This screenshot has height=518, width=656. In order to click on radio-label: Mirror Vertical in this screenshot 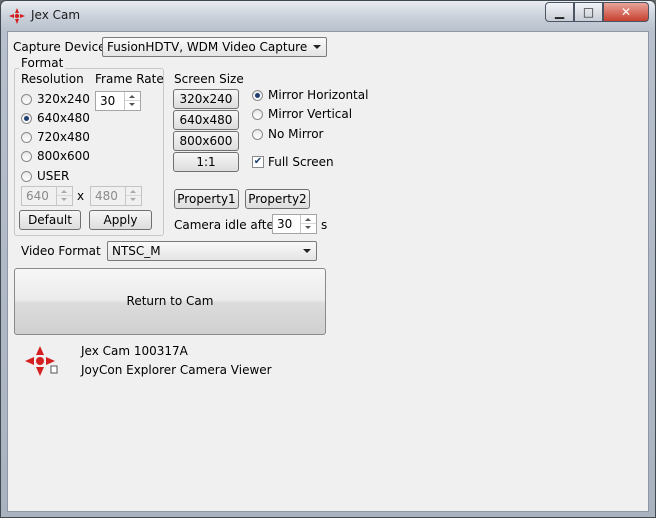, I will do `click(310, 114)`.